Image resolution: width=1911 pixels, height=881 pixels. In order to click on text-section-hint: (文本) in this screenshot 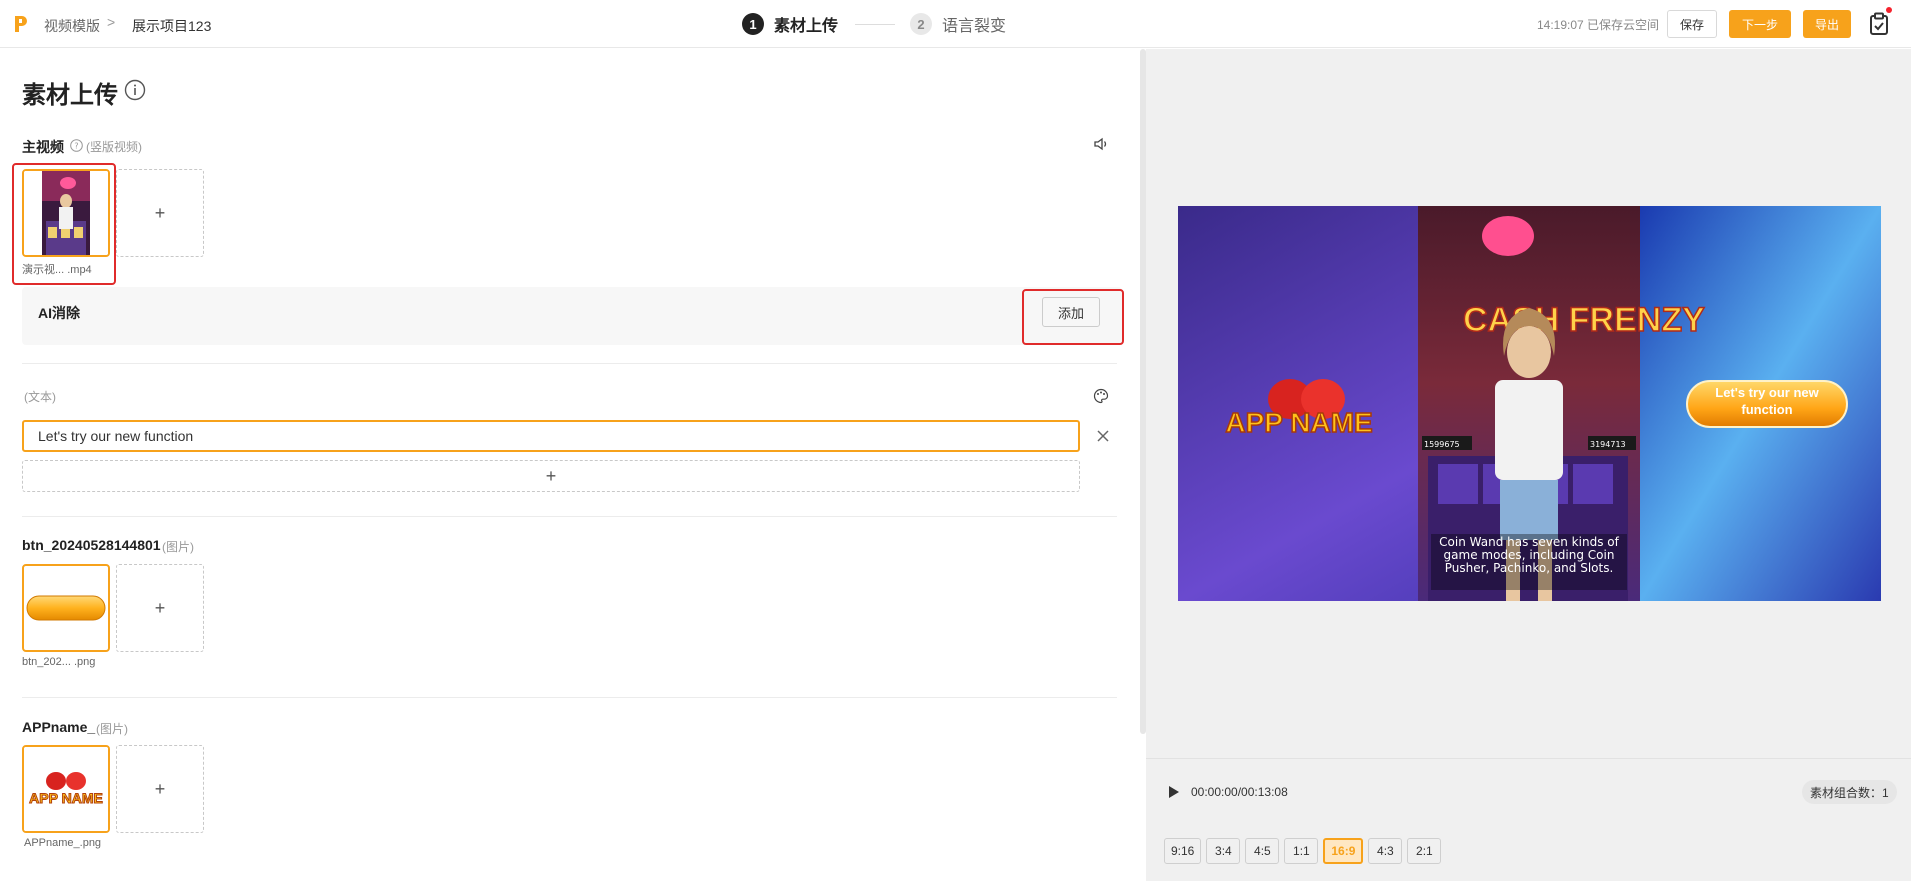, I will do `click(40, 397)`.